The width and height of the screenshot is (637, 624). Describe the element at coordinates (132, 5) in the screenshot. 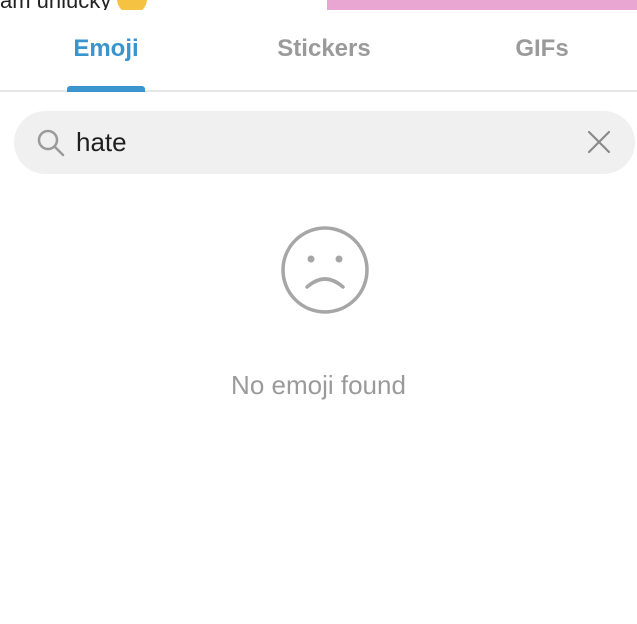

I see `flushed-emoji-icon` at that location.